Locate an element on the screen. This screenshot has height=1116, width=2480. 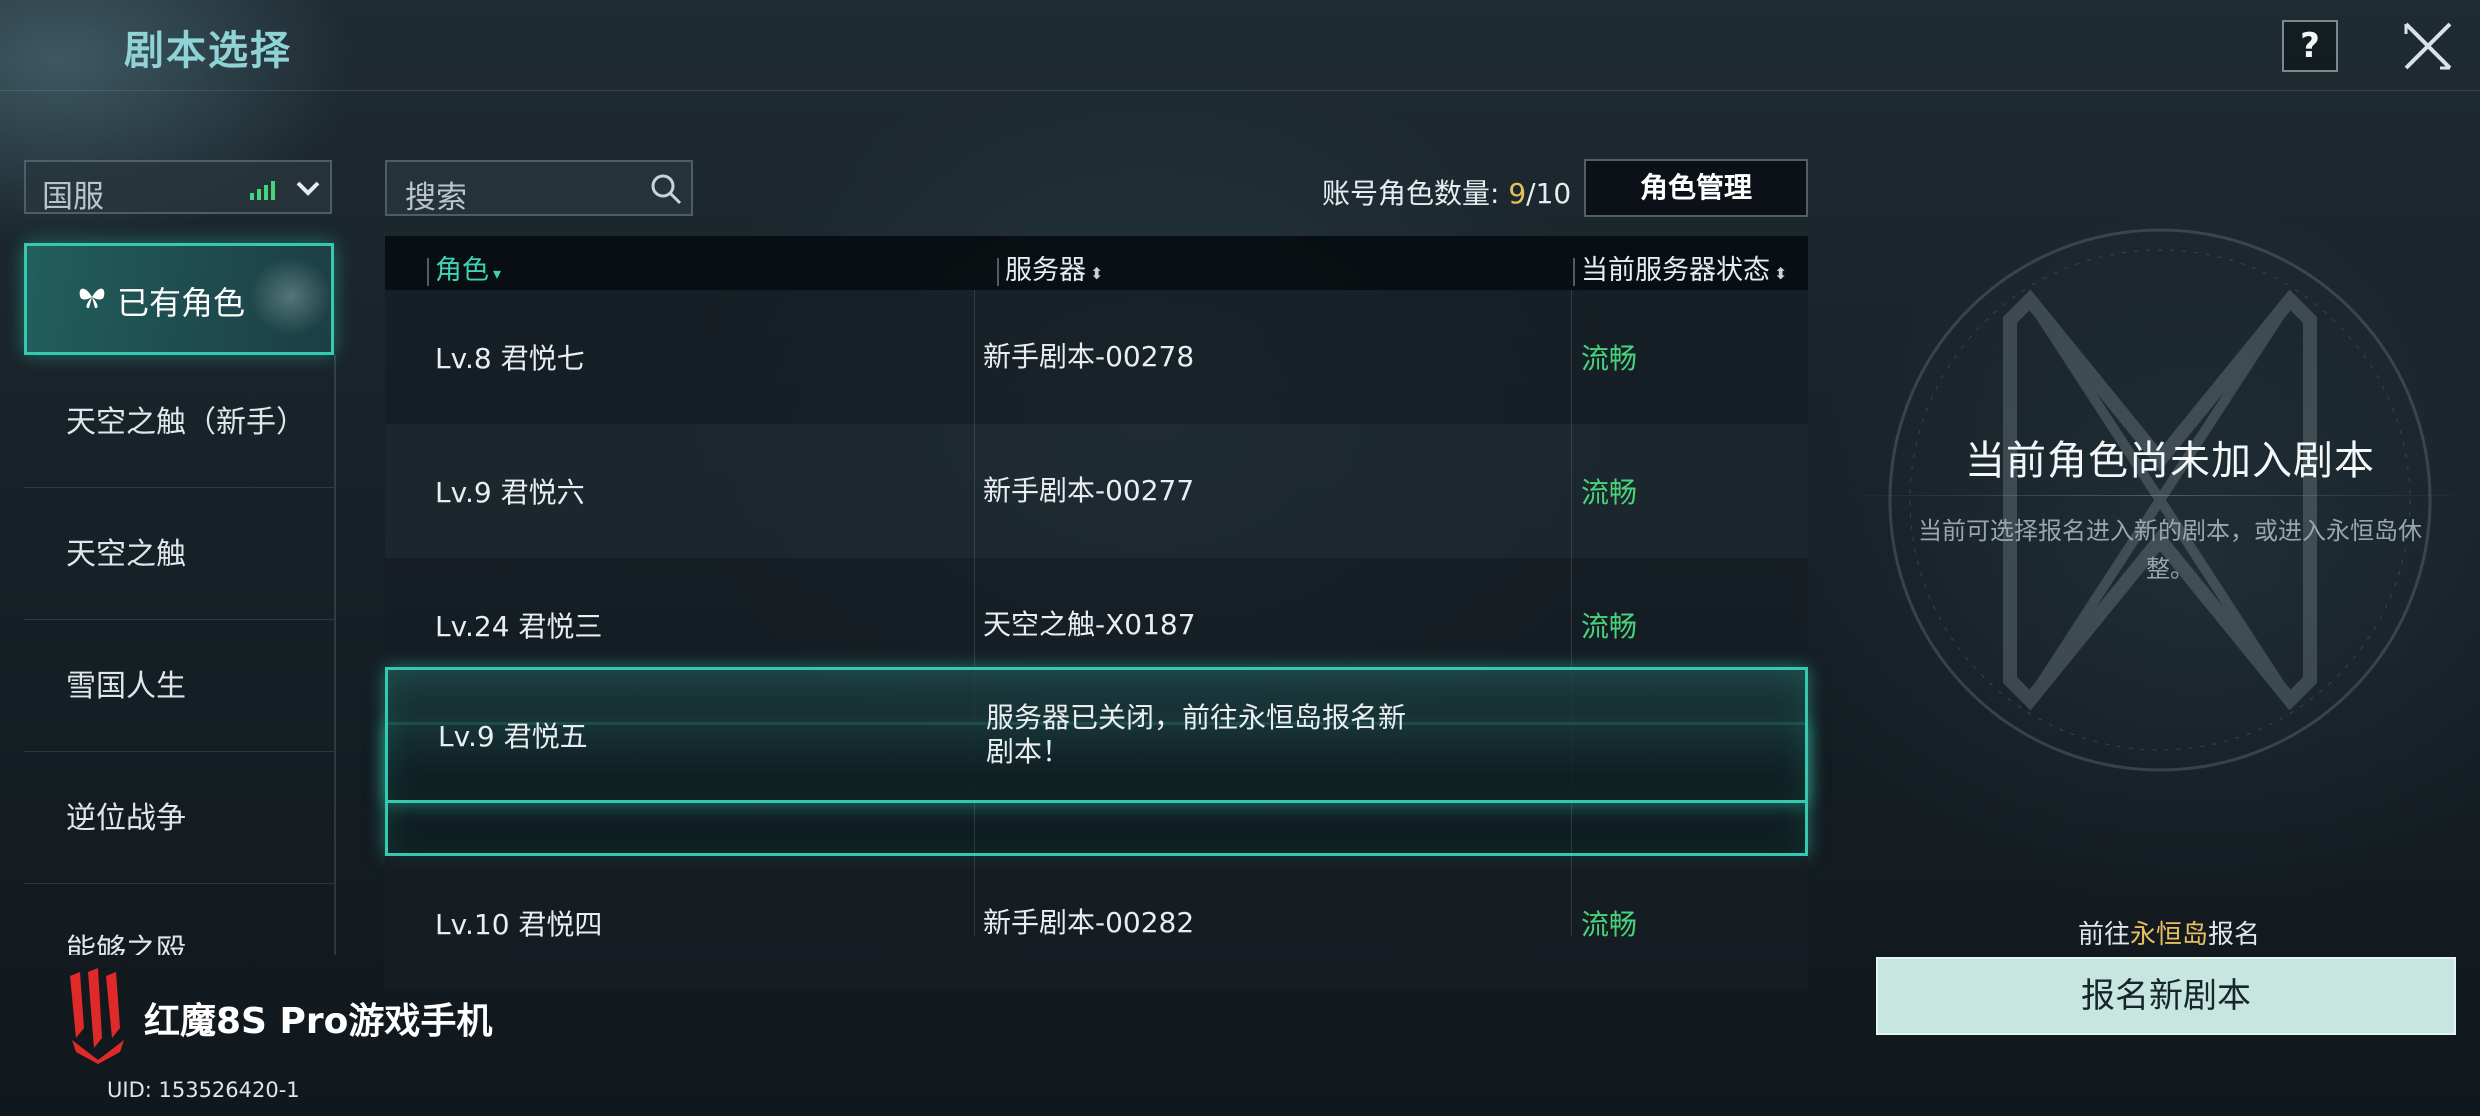
category-item: 雪国人生 is located at coordinates (179, 685).